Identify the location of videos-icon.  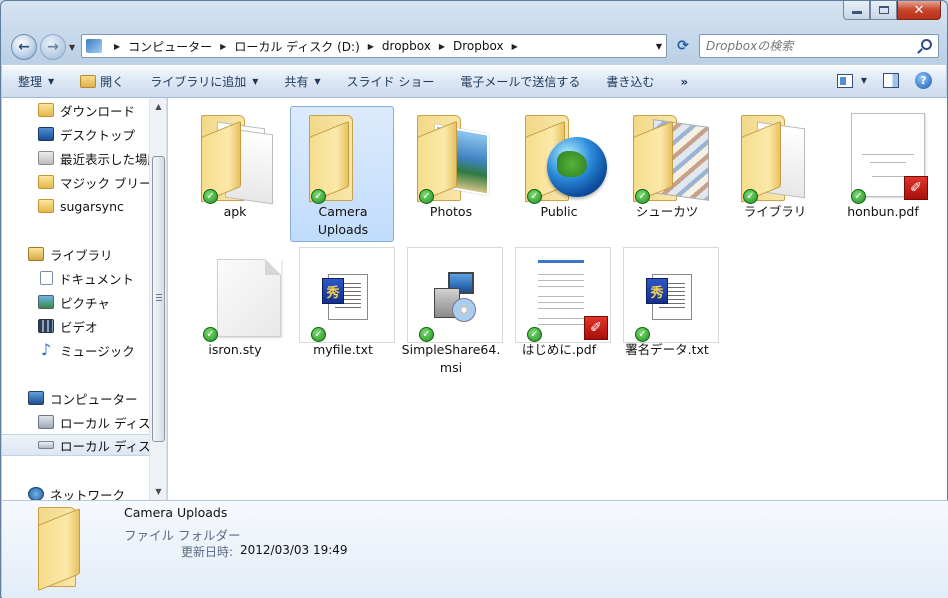
(46, 326).